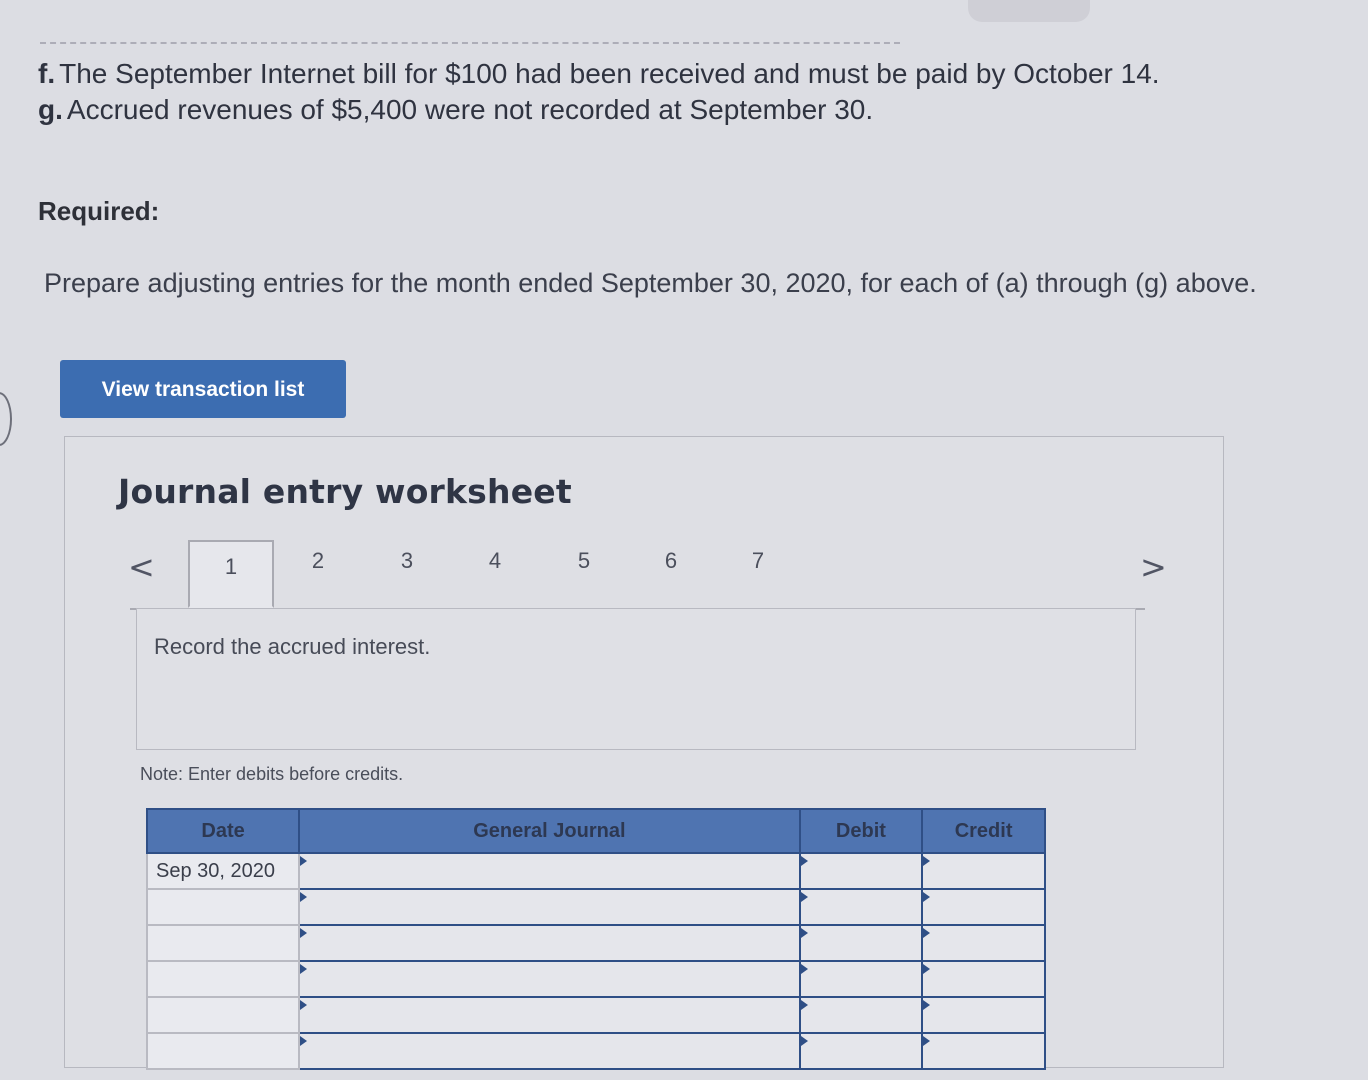 This screenshot has width=1368, height=1080. What do you see at coordinates (231, 574) in the screenshot?
I see `tab-1: 1` at bounding box center [231, 574].